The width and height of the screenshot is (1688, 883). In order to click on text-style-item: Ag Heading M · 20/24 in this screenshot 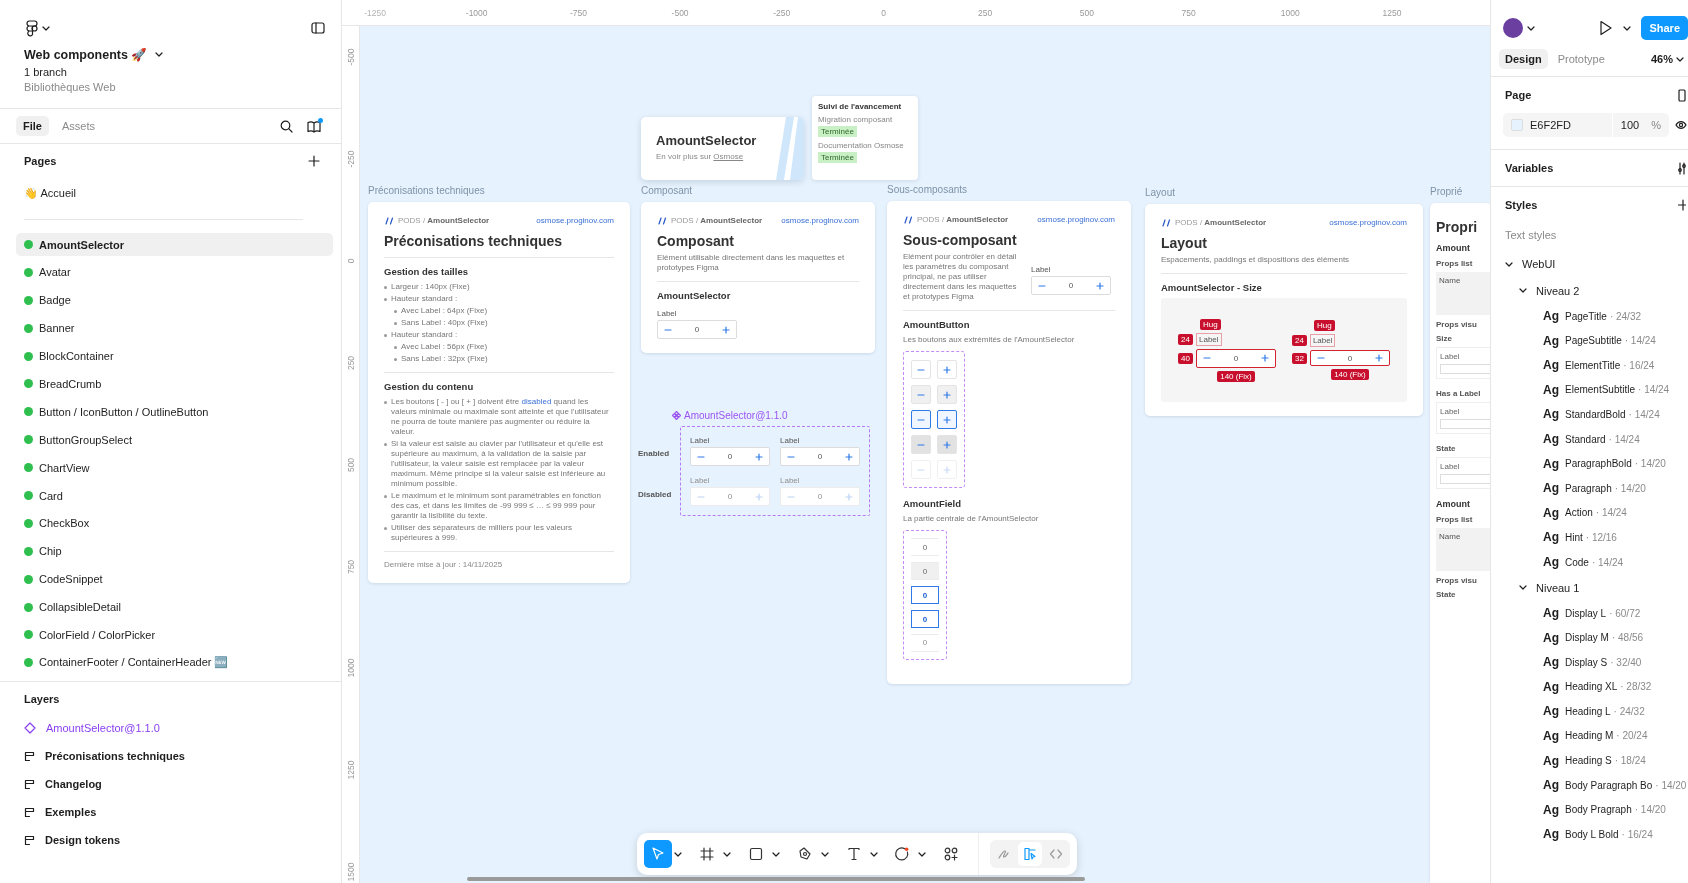, I will do `click(1610, 736)`.